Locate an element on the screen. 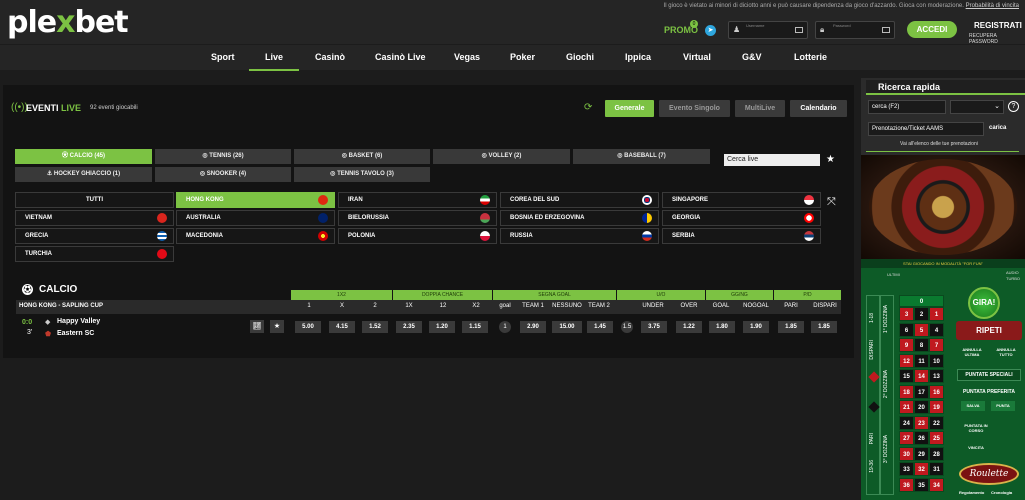 This screenshot has height=500, width=1025. nav-casino: Casinò is located at coordinates (330, 57).